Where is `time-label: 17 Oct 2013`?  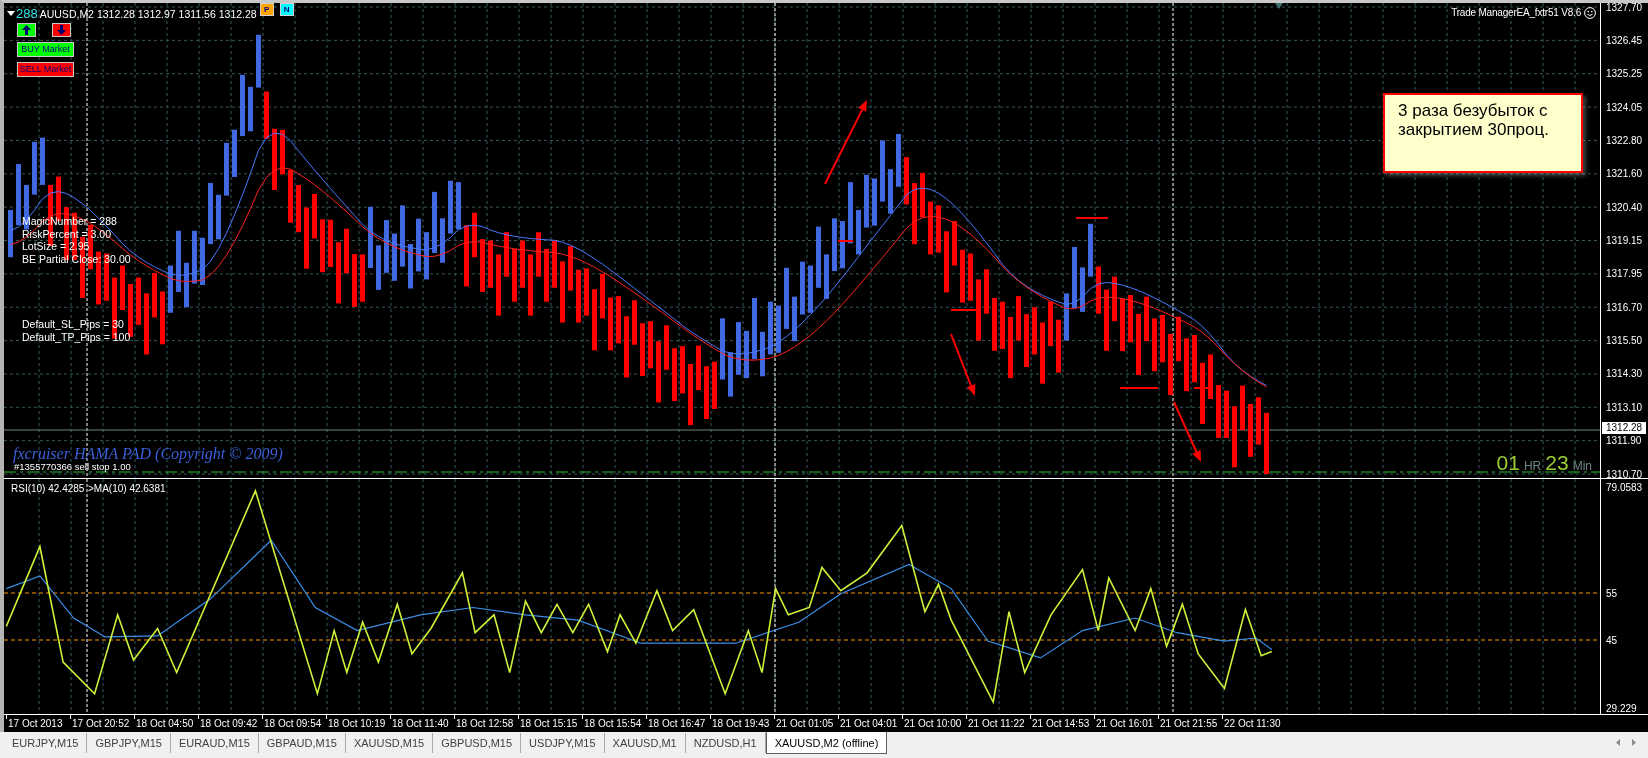 time-label: 17 Oct 2013 is located at coordinates (35, 723).